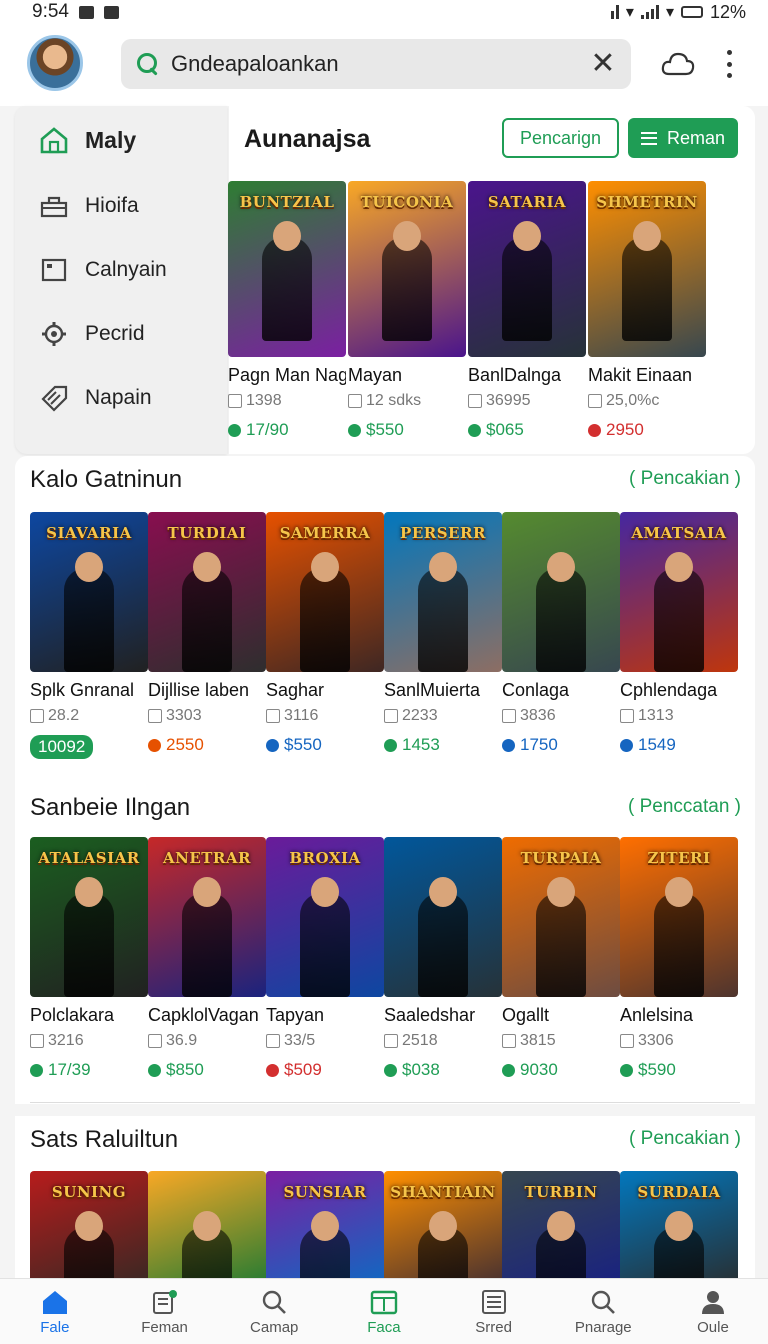 Image resolution: width=768 pixels, height=1344 pixels. I want to click on game-card: SATARIA BanlDalnga 36995 $065, so click(527, 310).